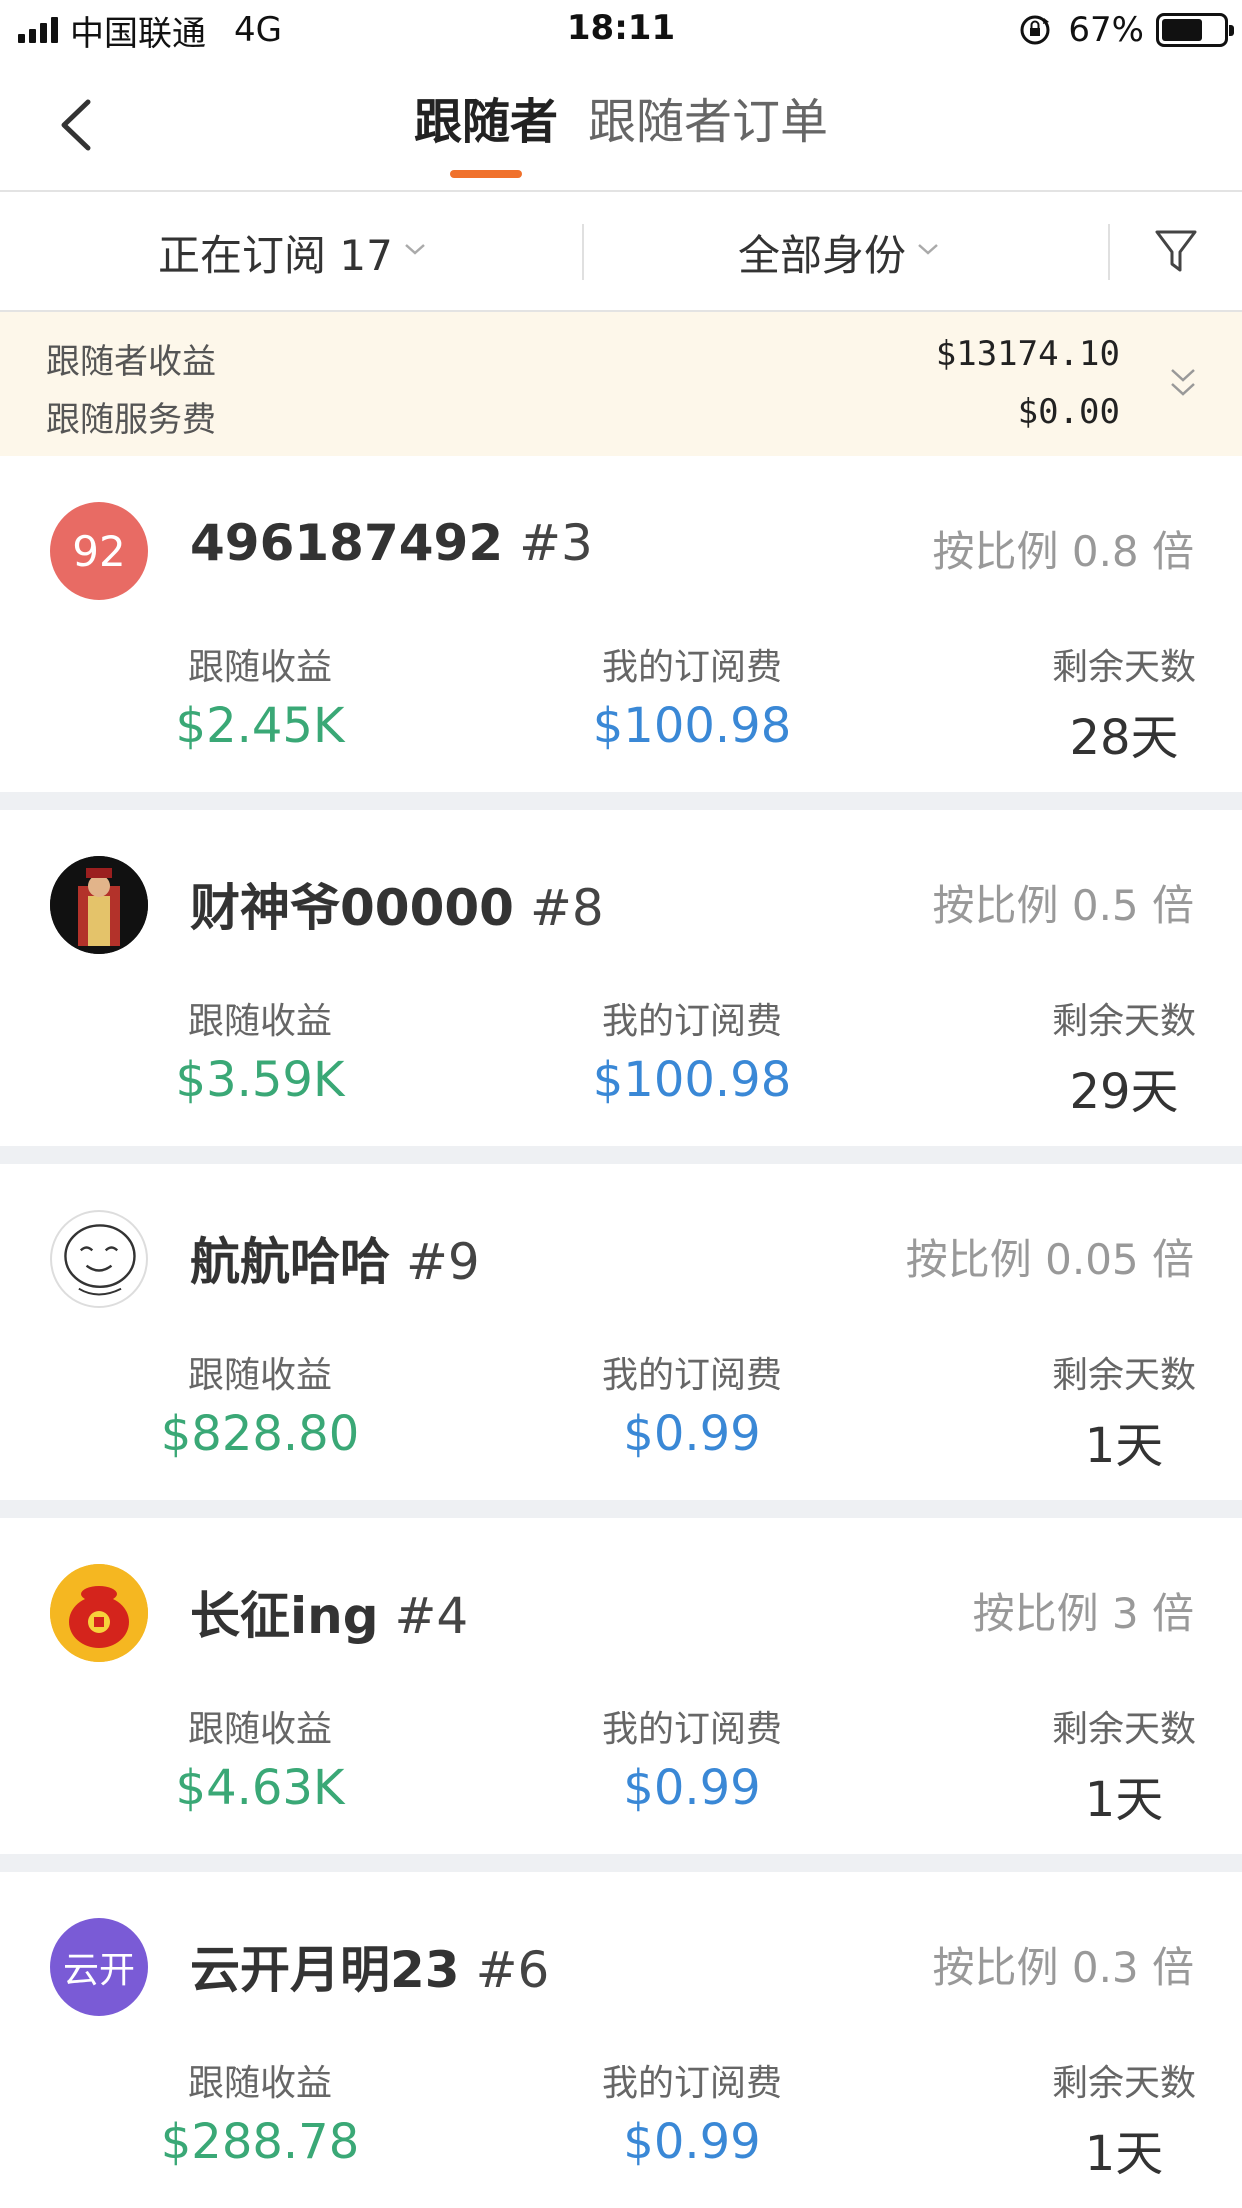 The image size is (1242, 2208). I want to click on service-fee-label: 跟随服务费, so click(131, 420).